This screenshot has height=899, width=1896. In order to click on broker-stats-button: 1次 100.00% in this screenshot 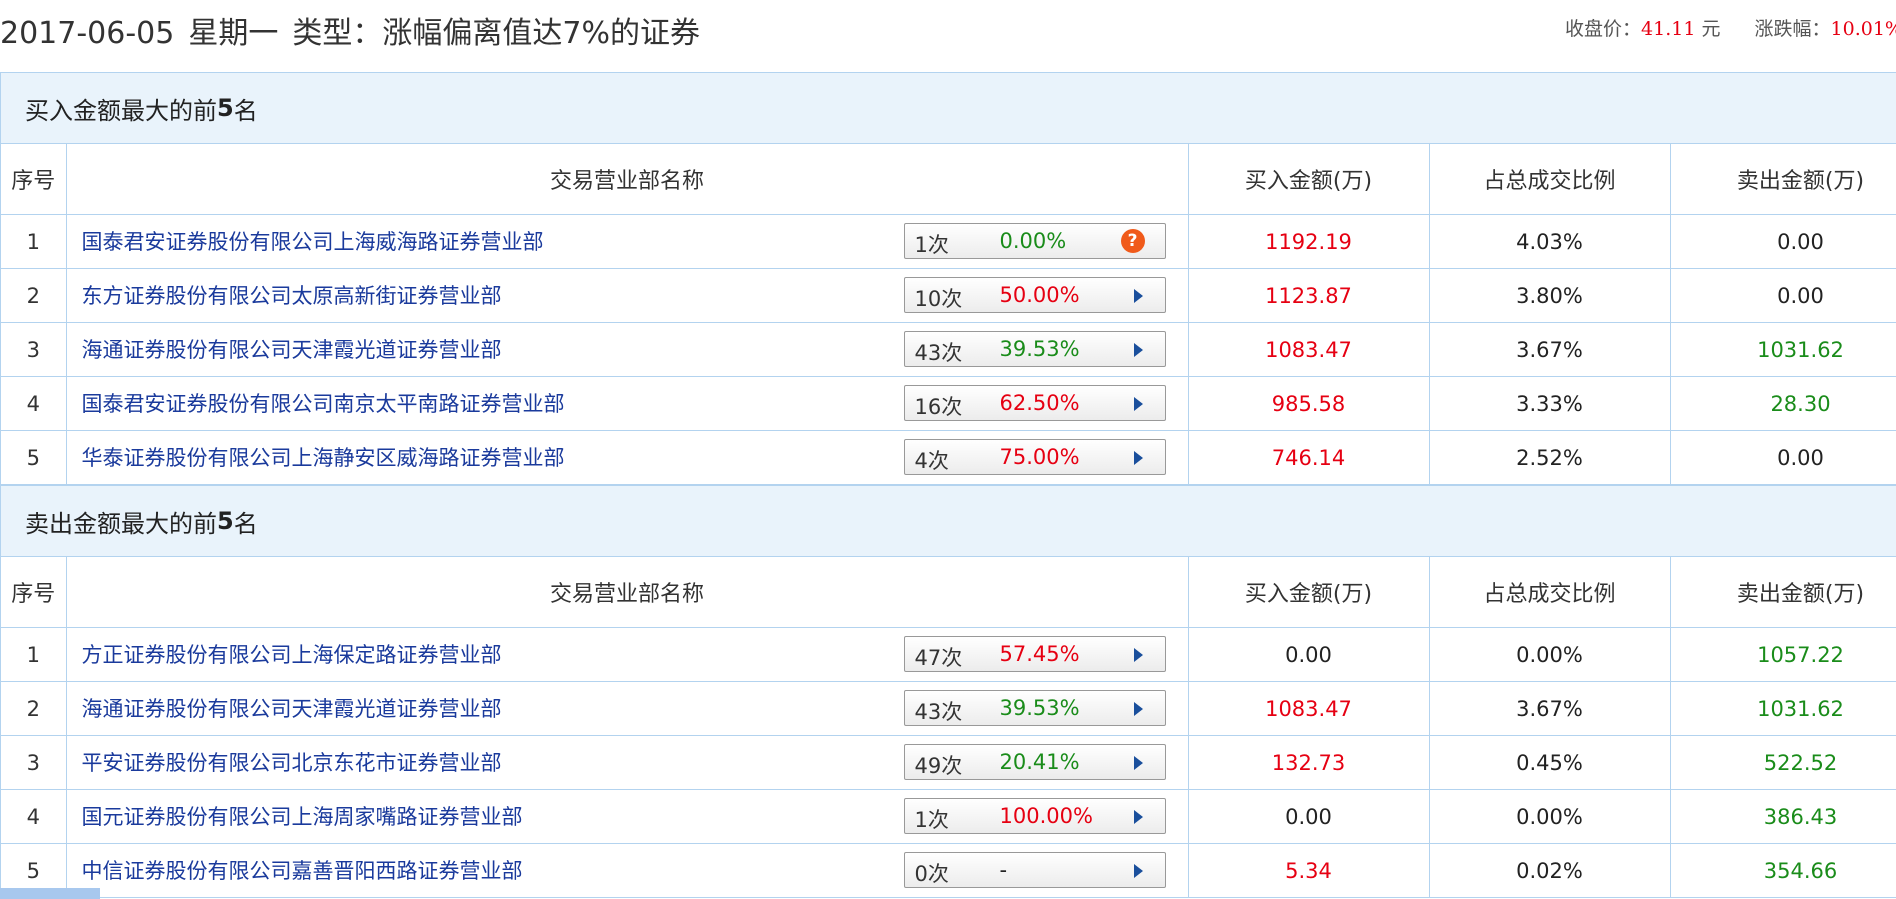, I will do `click(1034, 816)`.